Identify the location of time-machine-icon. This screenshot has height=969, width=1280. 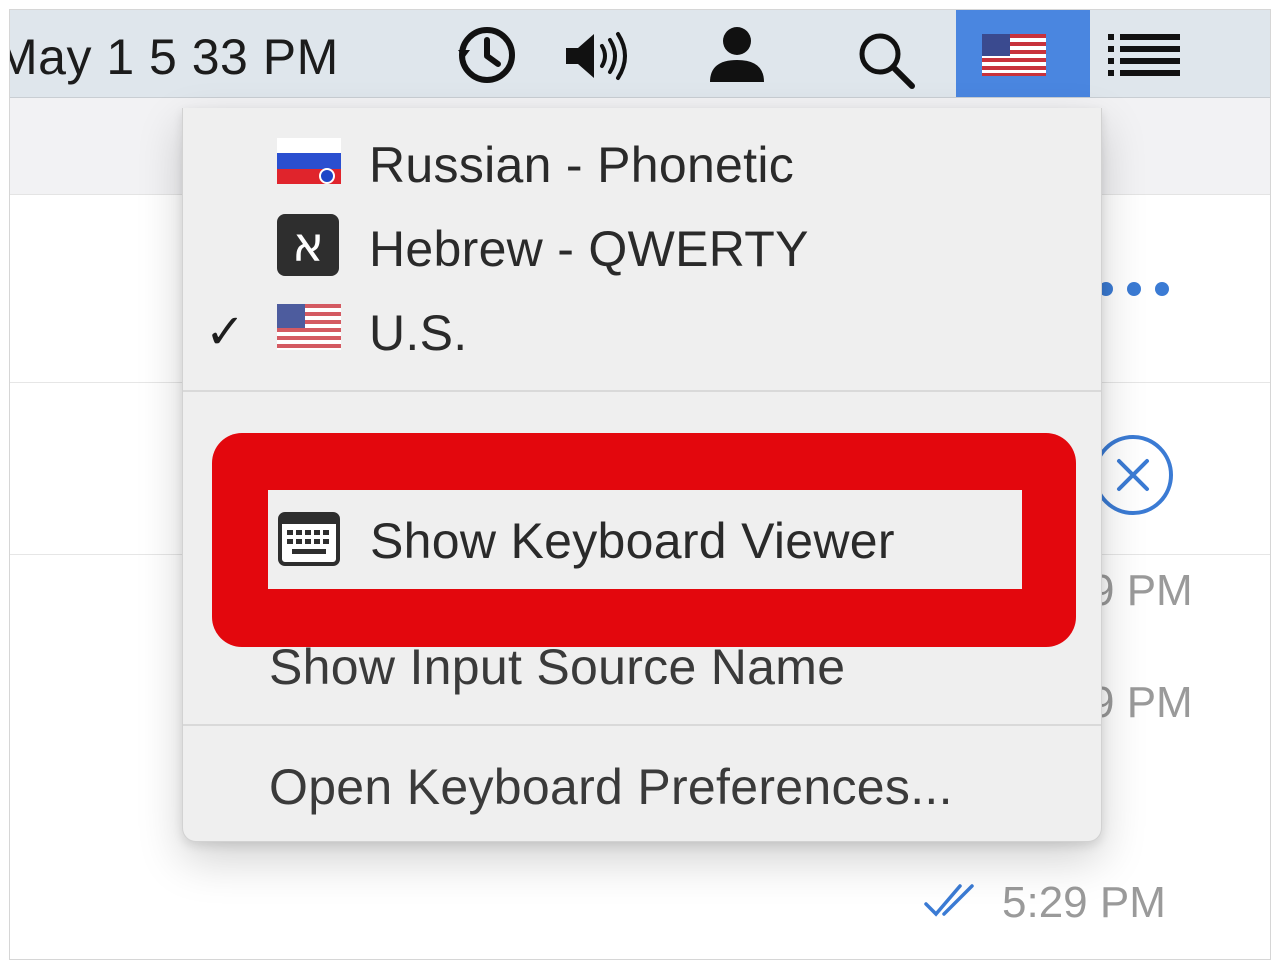
(487, 55).